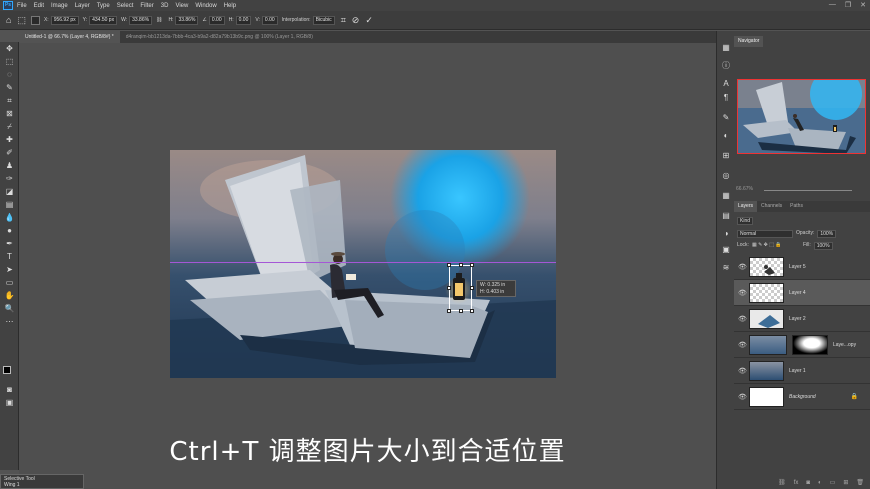  What do you see at coordinates (141, 20) in the screenshot?
I see `w-field: 33.86%` at bounding box center [141, 20].